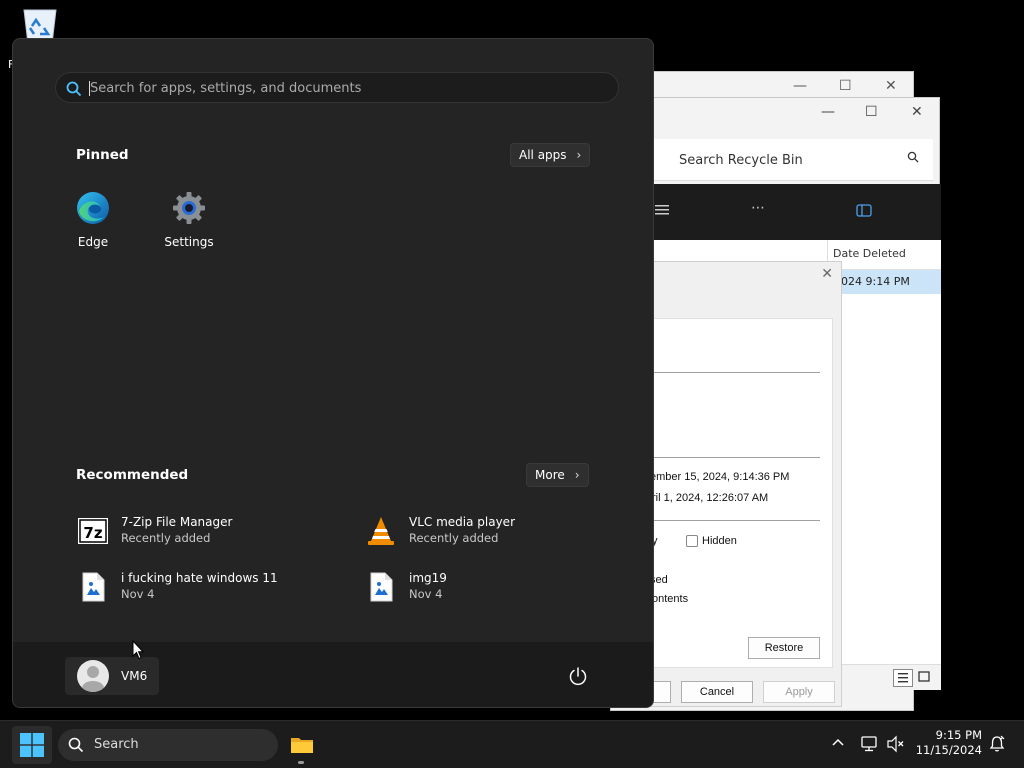 This screenshot has width=1024, height=768. I want to click on all-apps-button: All apps ›, so click(550, 155).